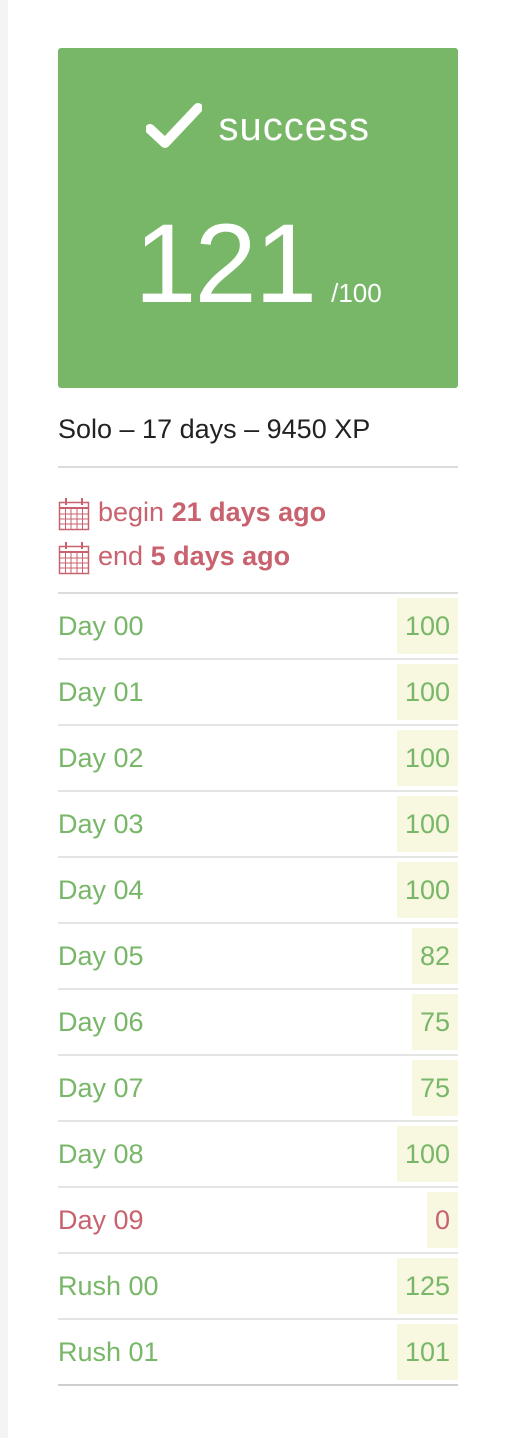  Describe the element at coordinates (214, 429) in the screenshot. I see `project-summary: Solo – 17 days – 9450 XP` at that location.